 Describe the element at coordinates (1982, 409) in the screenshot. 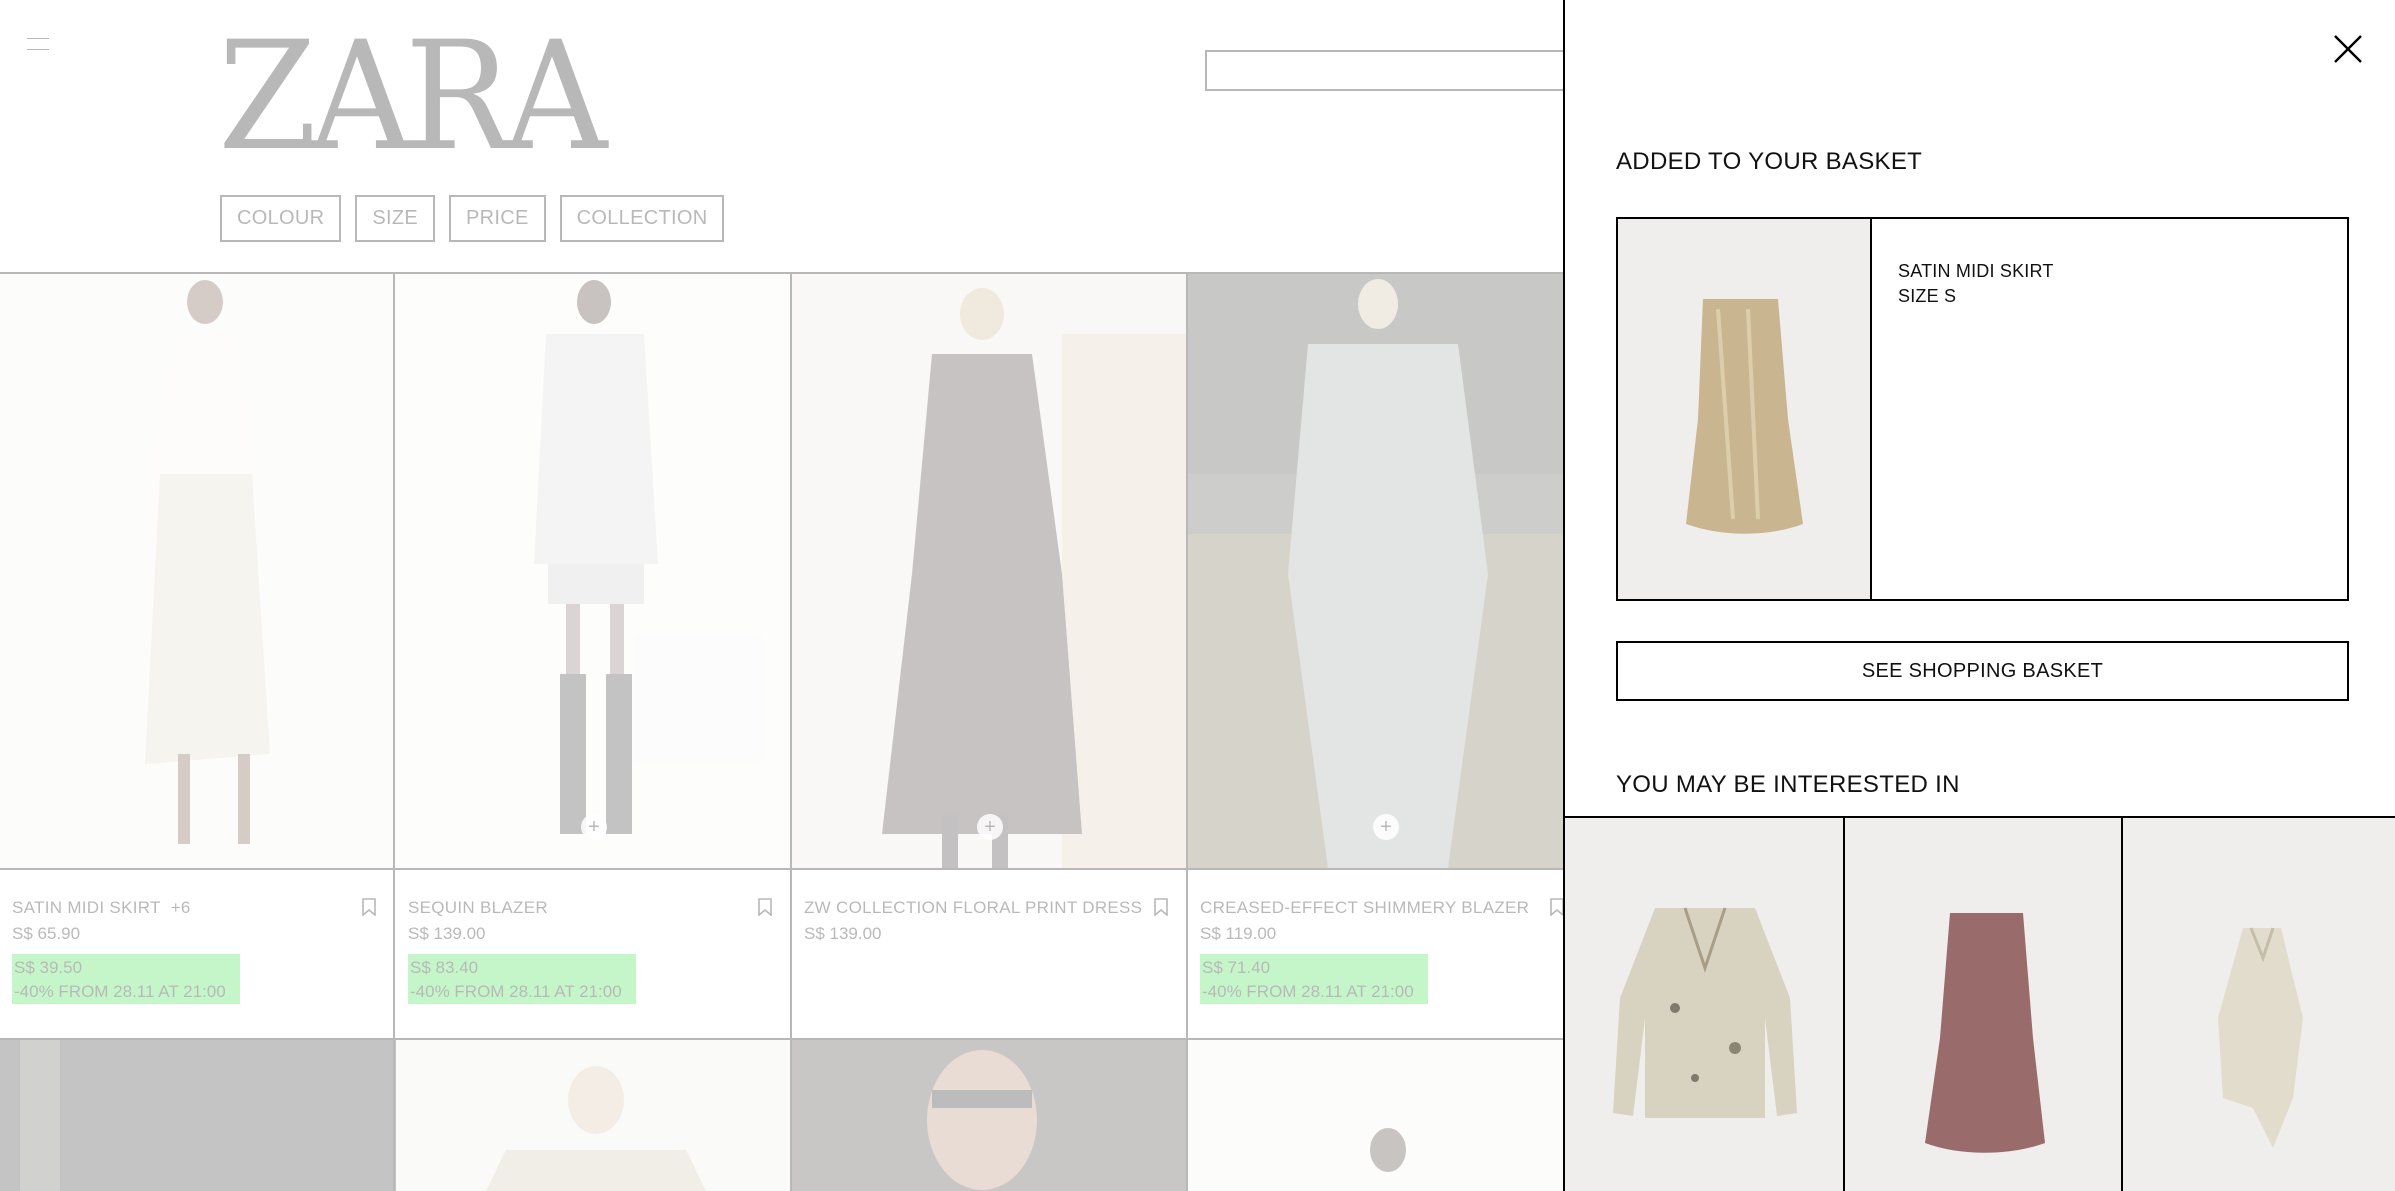

I see `basket-item: SATIN MIDI SKIRT SIZE S` at that location.